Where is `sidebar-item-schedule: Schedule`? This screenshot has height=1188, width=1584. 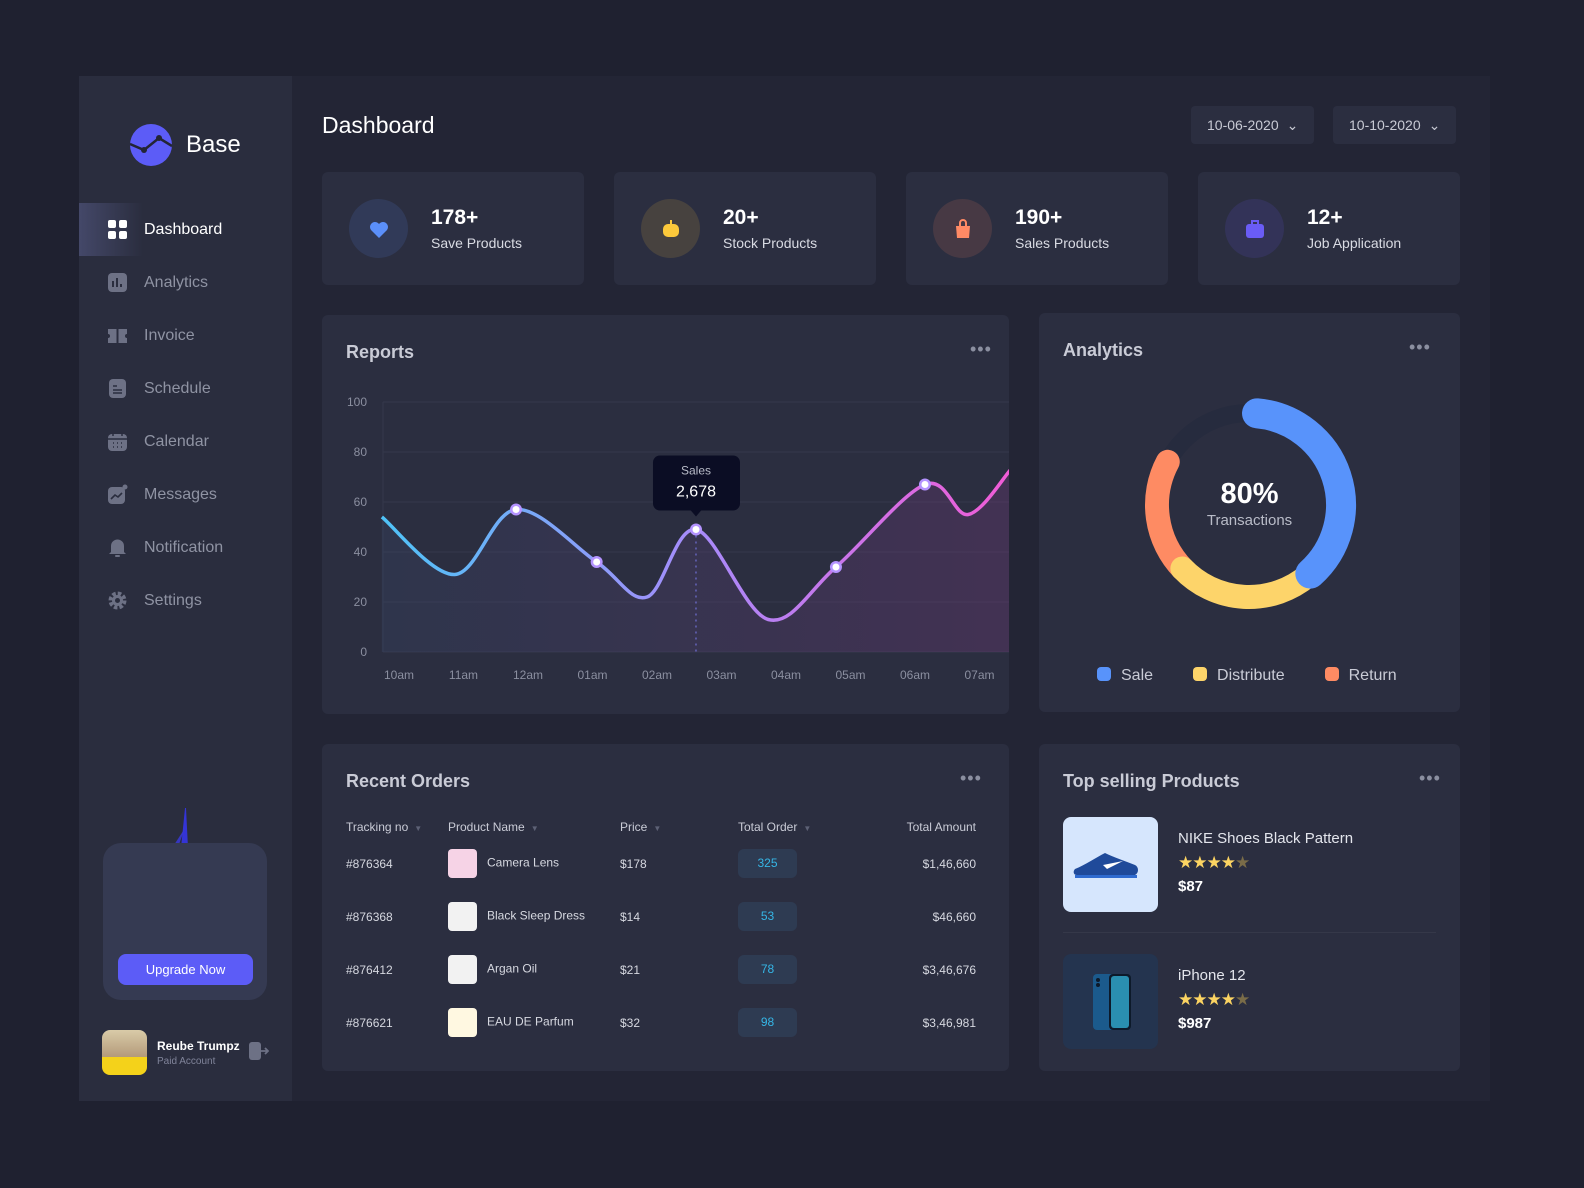
sidebar-item-schedule: Schedule is located at coordinates (185, 388).